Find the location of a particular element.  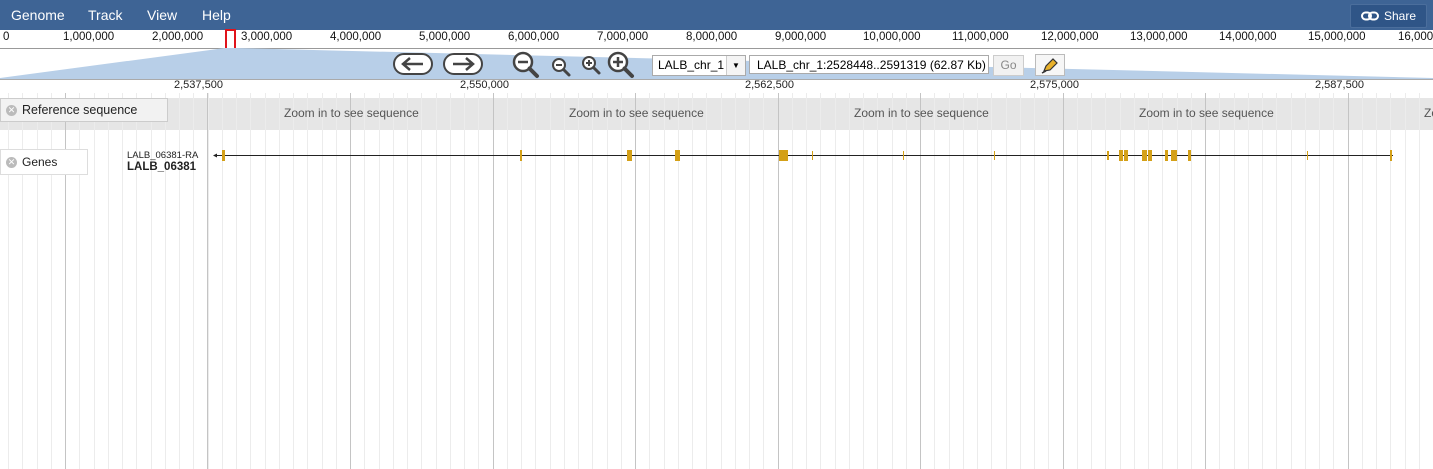

menu-view: View is located at coordinates (162, 15).